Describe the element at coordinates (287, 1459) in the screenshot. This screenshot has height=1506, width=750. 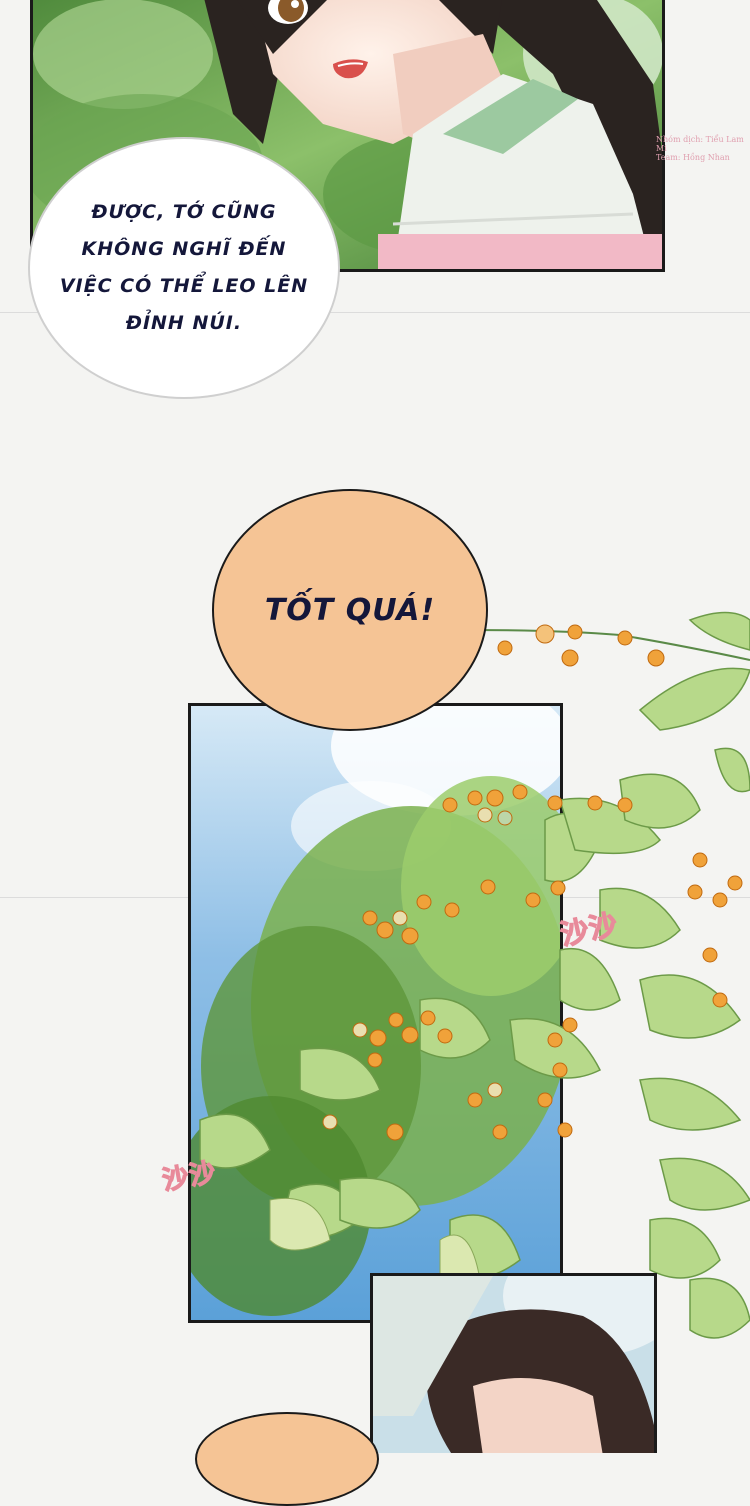
I see `partial-bubble-bottom` at that location.